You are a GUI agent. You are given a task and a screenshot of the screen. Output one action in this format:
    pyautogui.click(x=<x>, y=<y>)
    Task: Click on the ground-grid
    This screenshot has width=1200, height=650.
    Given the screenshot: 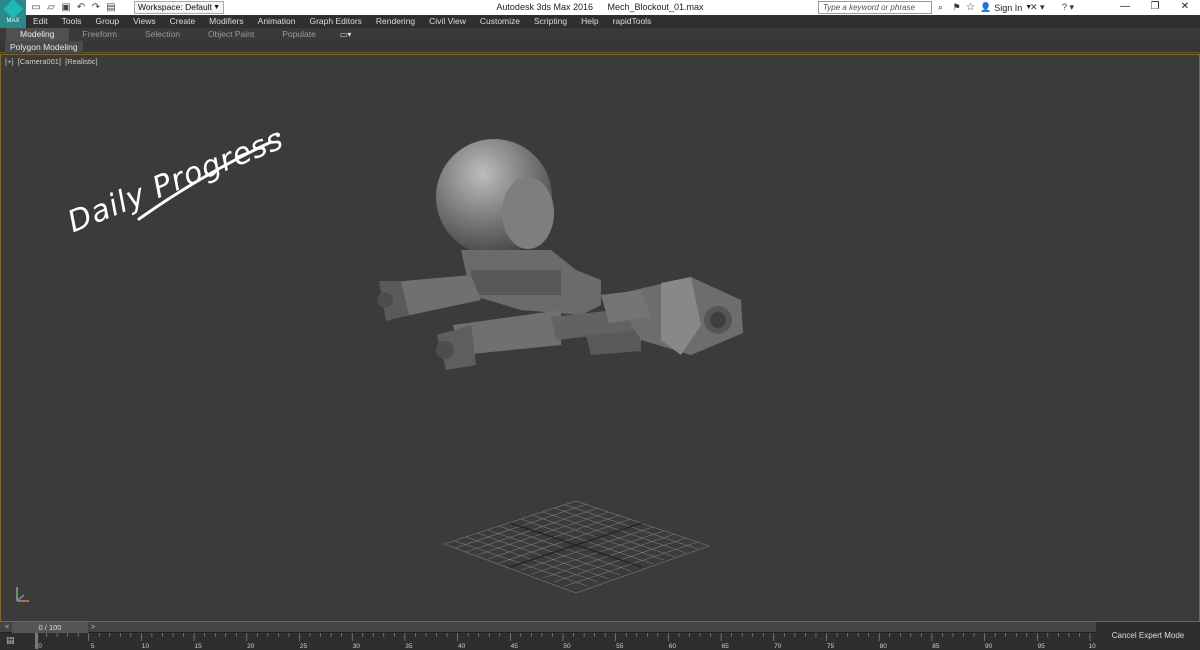 What is the action you would take?
    pyautogui.click(x=576, y=547)
    